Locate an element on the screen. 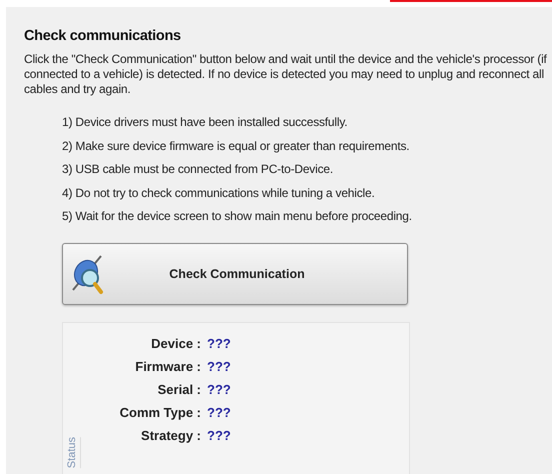 This screenshot has width=552, height=474. field-label: Comm Type : is located at coordinates (159, 413).